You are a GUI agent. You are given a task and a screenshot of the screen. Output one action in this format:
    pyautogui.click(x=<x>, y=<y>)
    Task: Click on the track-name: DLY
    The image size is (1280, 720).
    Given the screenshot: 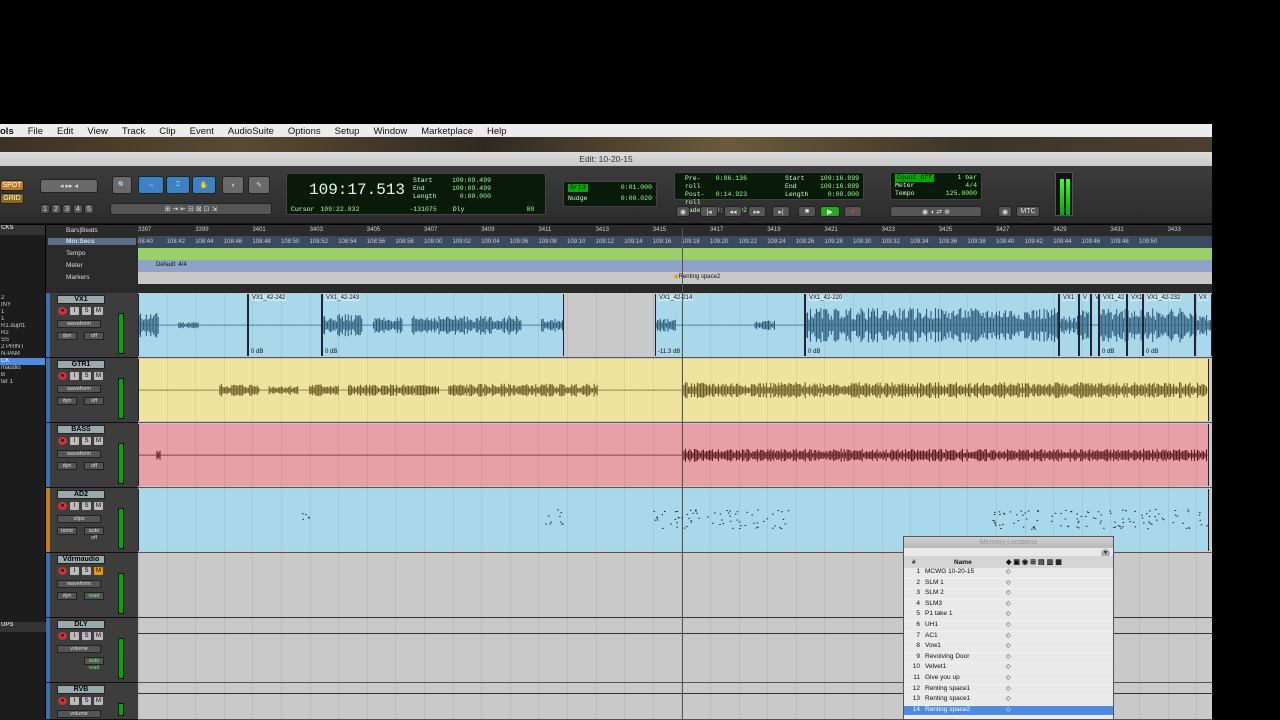 What is the action you would take?
    pyautogui.click(x=81, y=624)
    